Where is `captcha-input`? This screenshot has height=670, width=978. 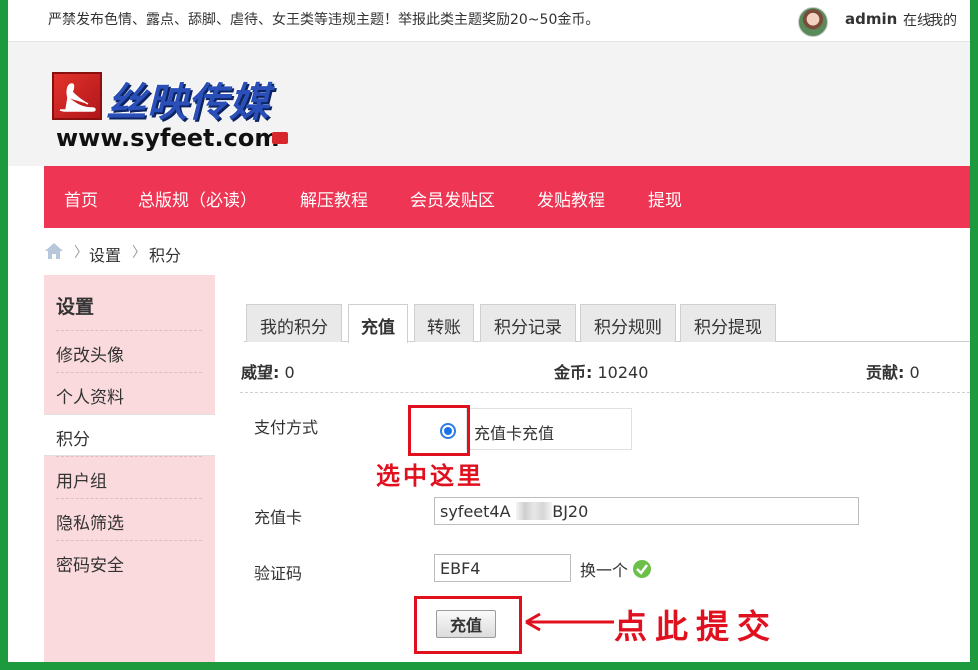 captcha-input is located at coordinates (502, 568).